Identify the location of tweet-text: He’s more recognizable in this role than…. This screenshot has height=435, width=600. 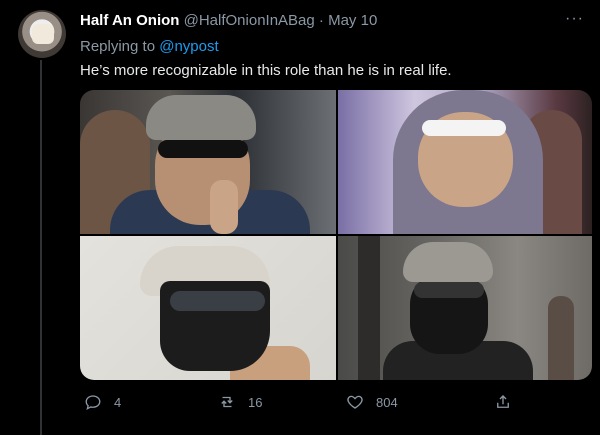
(266, 70).